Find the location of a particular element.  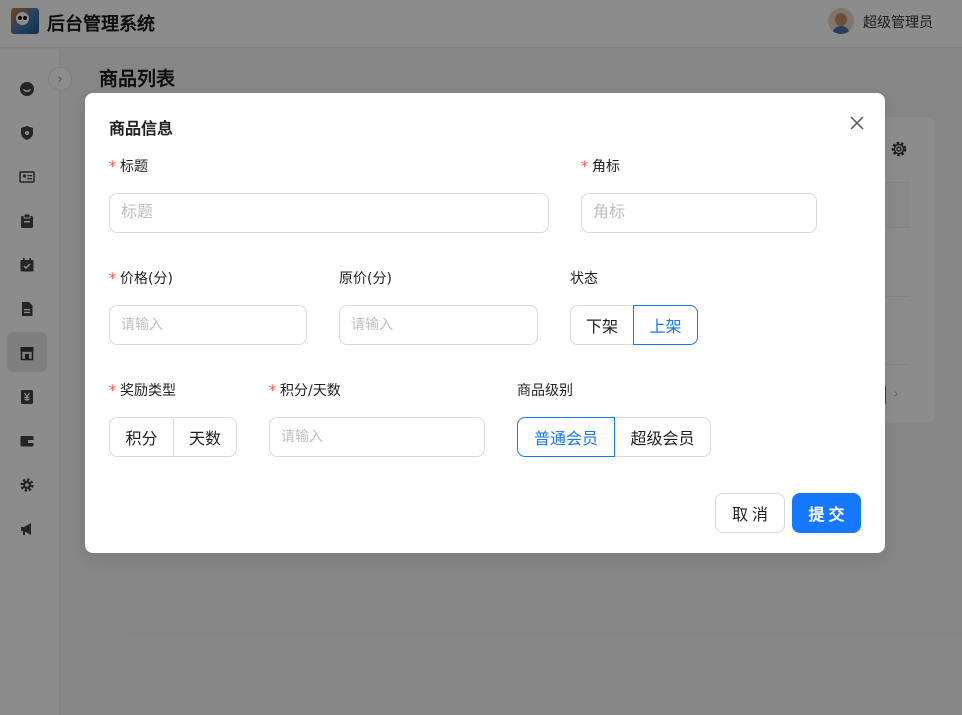

status-option-off-shelf: 下架 is located at coordinates (602, 325).